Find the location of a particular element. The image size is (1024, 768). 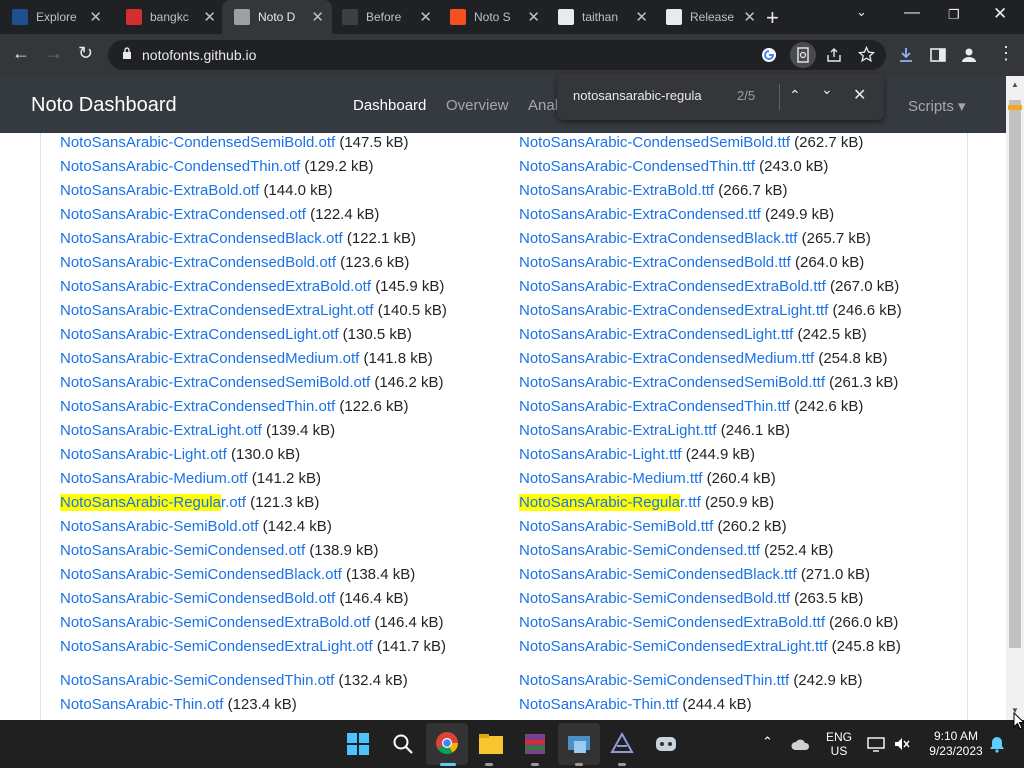

game-controller-icon is located at coordinates (666, 744).